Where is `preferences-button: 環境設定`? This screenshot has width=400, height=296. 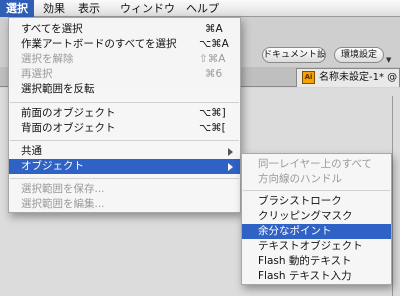 preferences-button: 環境設定 is located at coordinates (359, 55).